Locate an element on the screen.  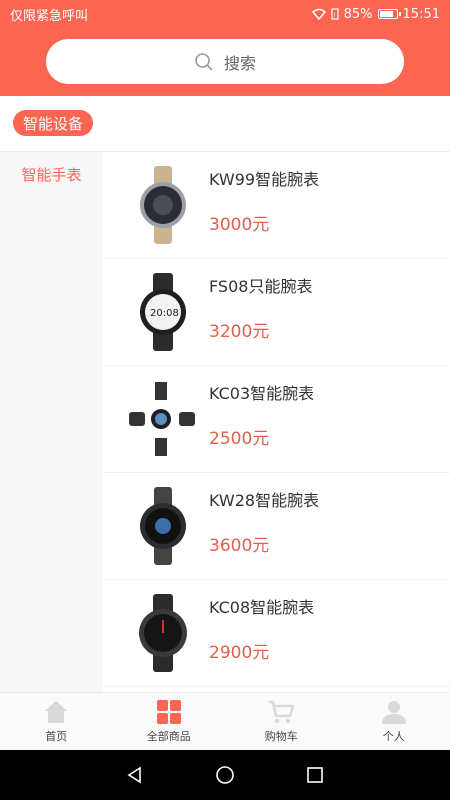
sidebar-item-smartwatch: 智能手表 is located at coordinates (51, 174).